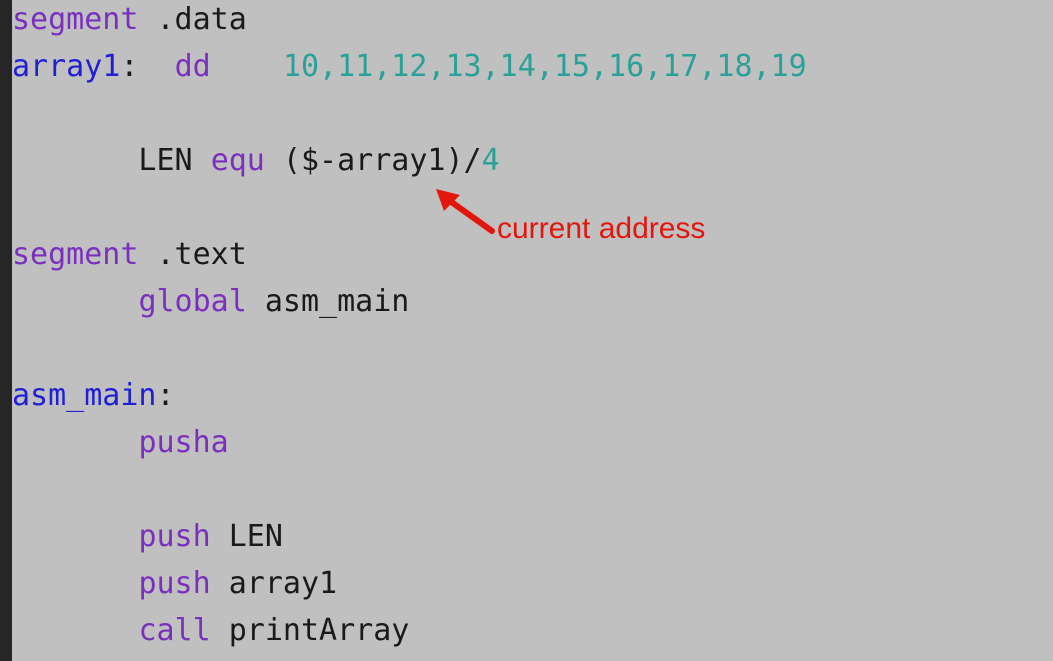 The width and height of the screenshot is (1053, 661). What do you see at coordinates (544, 66) in the screenshot?
I see `code-token: 10,11,12,13,14,15,16,17,18,19` at bounding box center [544, 66].